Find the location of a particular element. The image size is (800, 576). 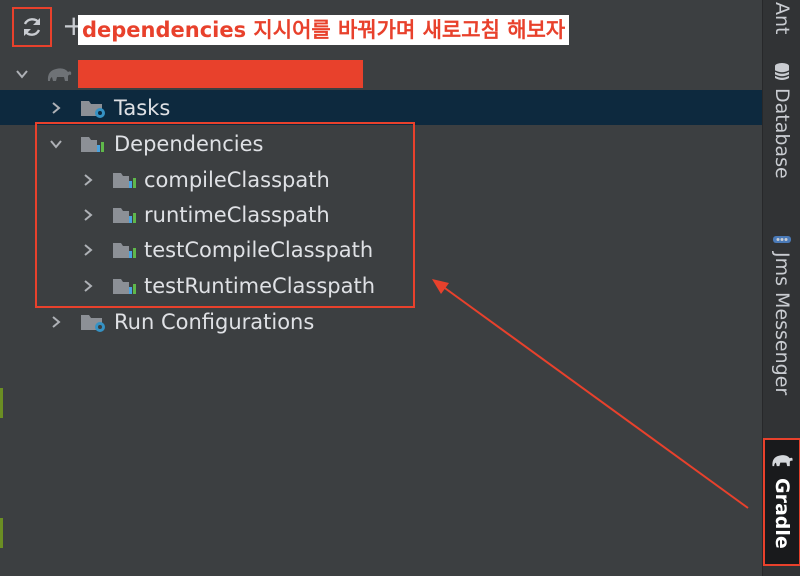

gradle-tab-content: Gradle is located at coordinates (782, 494).